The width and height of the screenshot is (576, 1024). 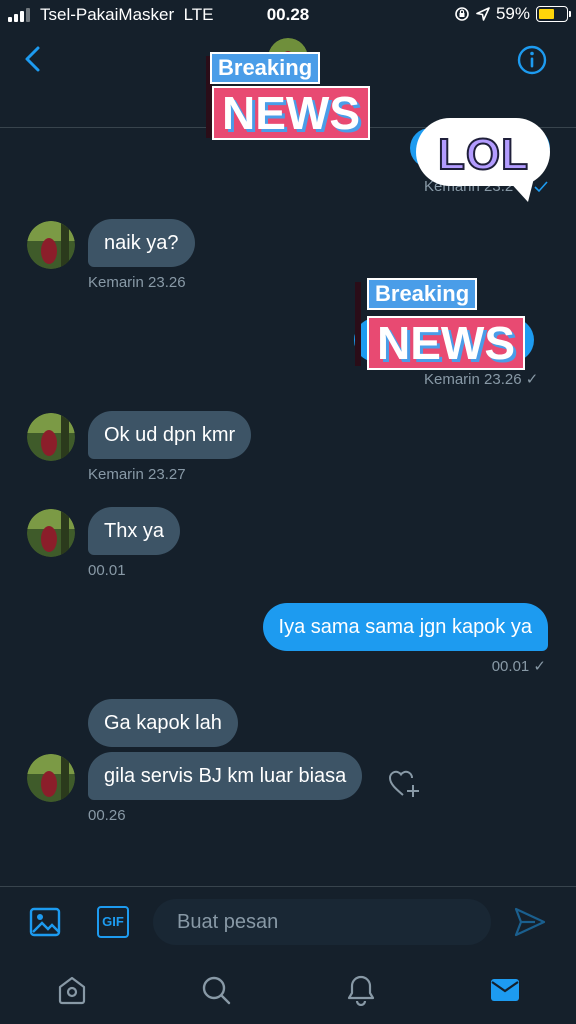 I want to click on info-icon, so click(x=532, y=60).